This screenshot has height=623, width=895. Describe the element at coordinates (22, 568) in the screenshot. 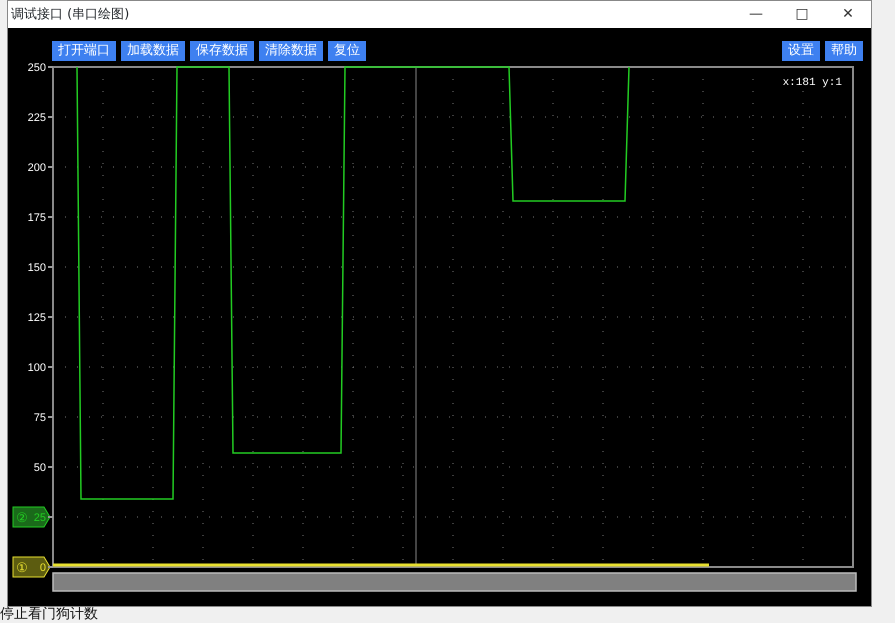

I see `series-label: ①` at that location.